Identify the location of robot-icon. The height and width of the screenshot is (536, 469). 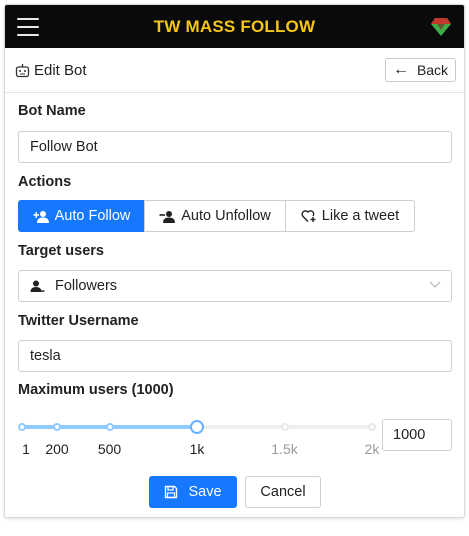
(22, 71).